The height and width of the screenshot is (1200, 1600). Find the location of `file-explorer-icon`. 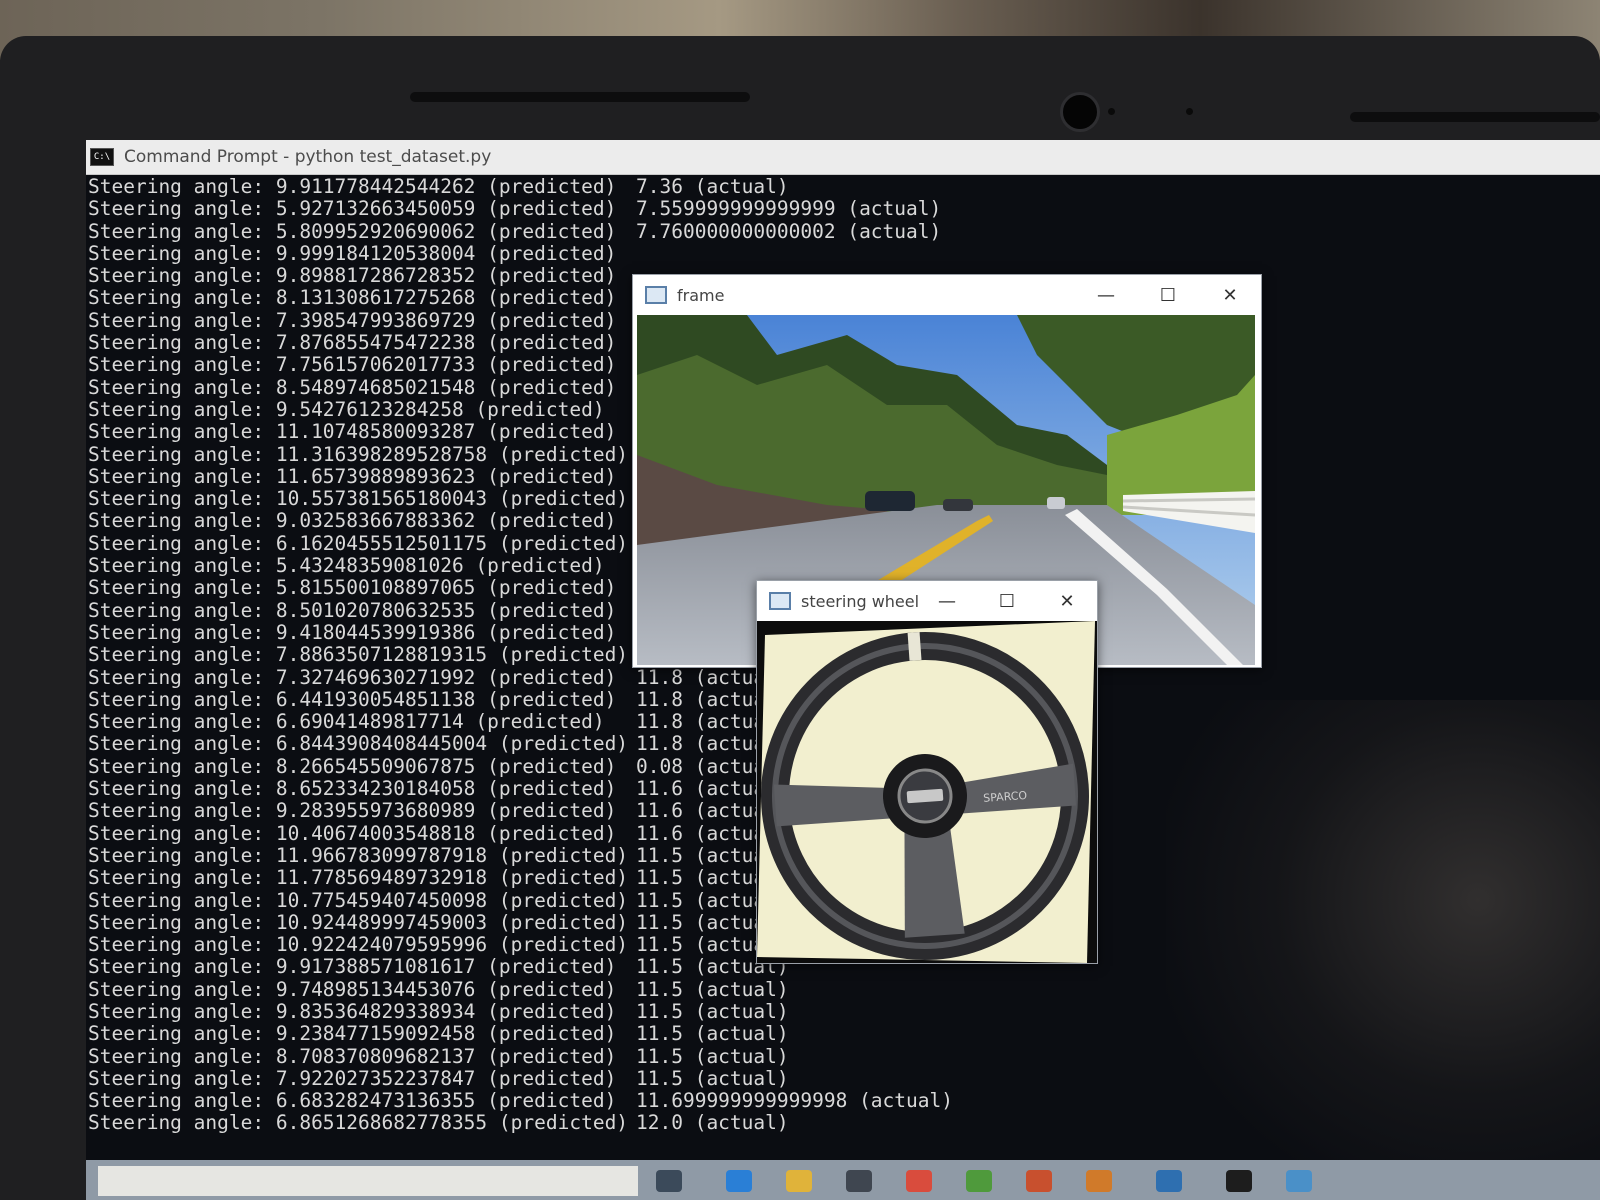

file-explorer-icon is located at coordinates (799, 1181).